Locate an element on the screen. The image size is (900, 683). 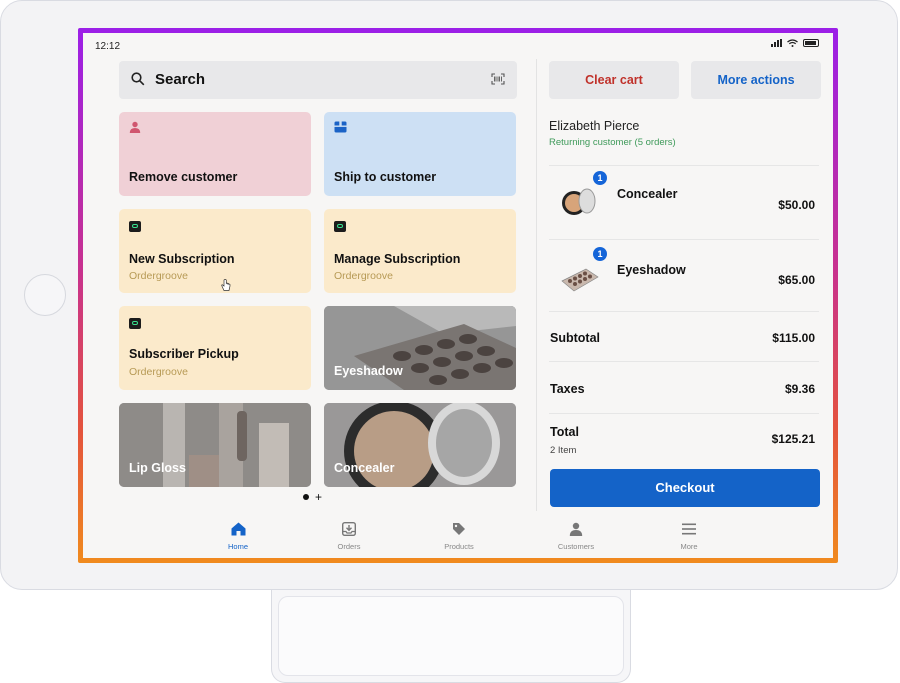
taxes-value: $9.36 is located at coordinates (799, 389).